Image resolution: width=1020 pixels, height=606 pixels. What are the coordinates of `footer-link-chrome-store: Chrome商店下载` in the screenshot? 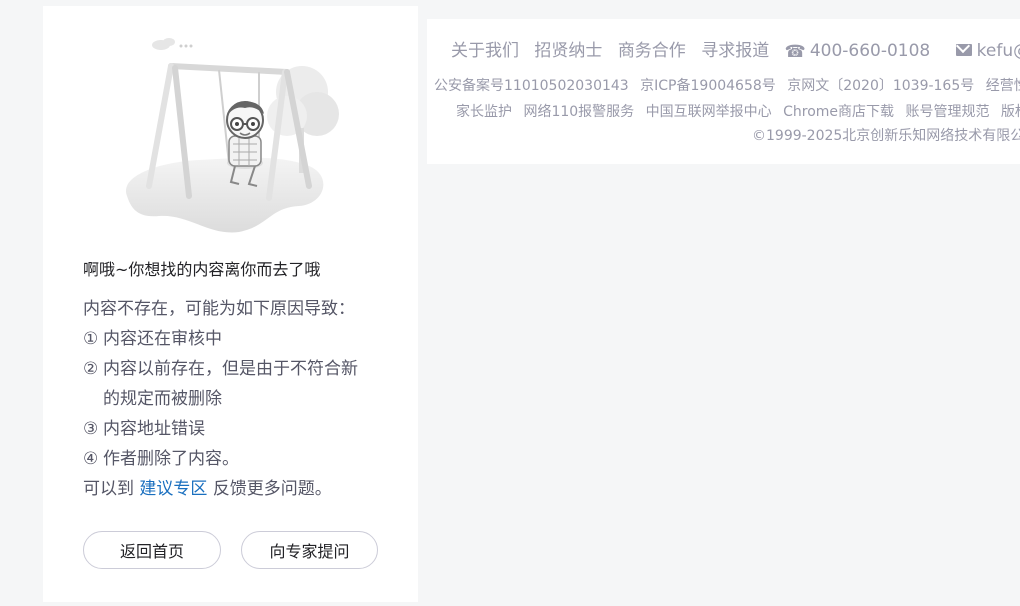 It's located at (838, 112).